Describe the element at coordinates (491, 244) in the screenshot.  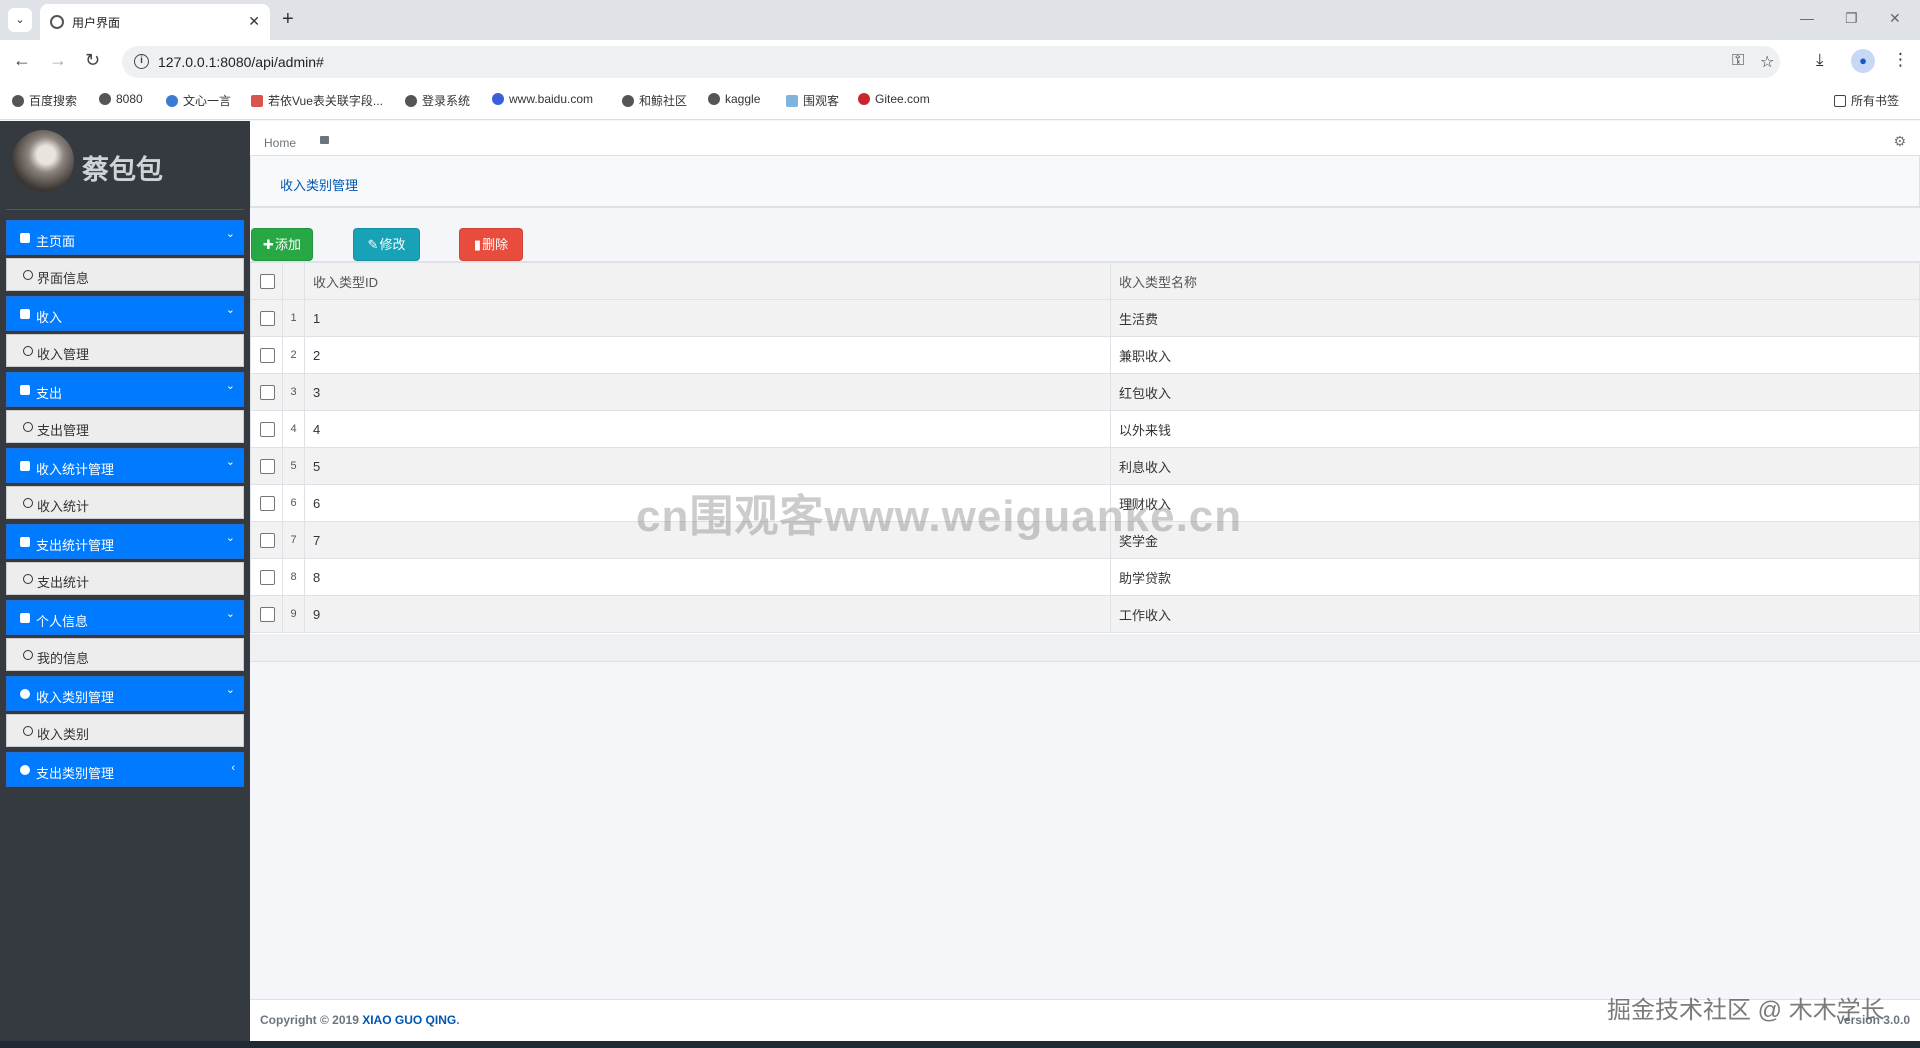
I see `delete-button: ▮删除` at that location.